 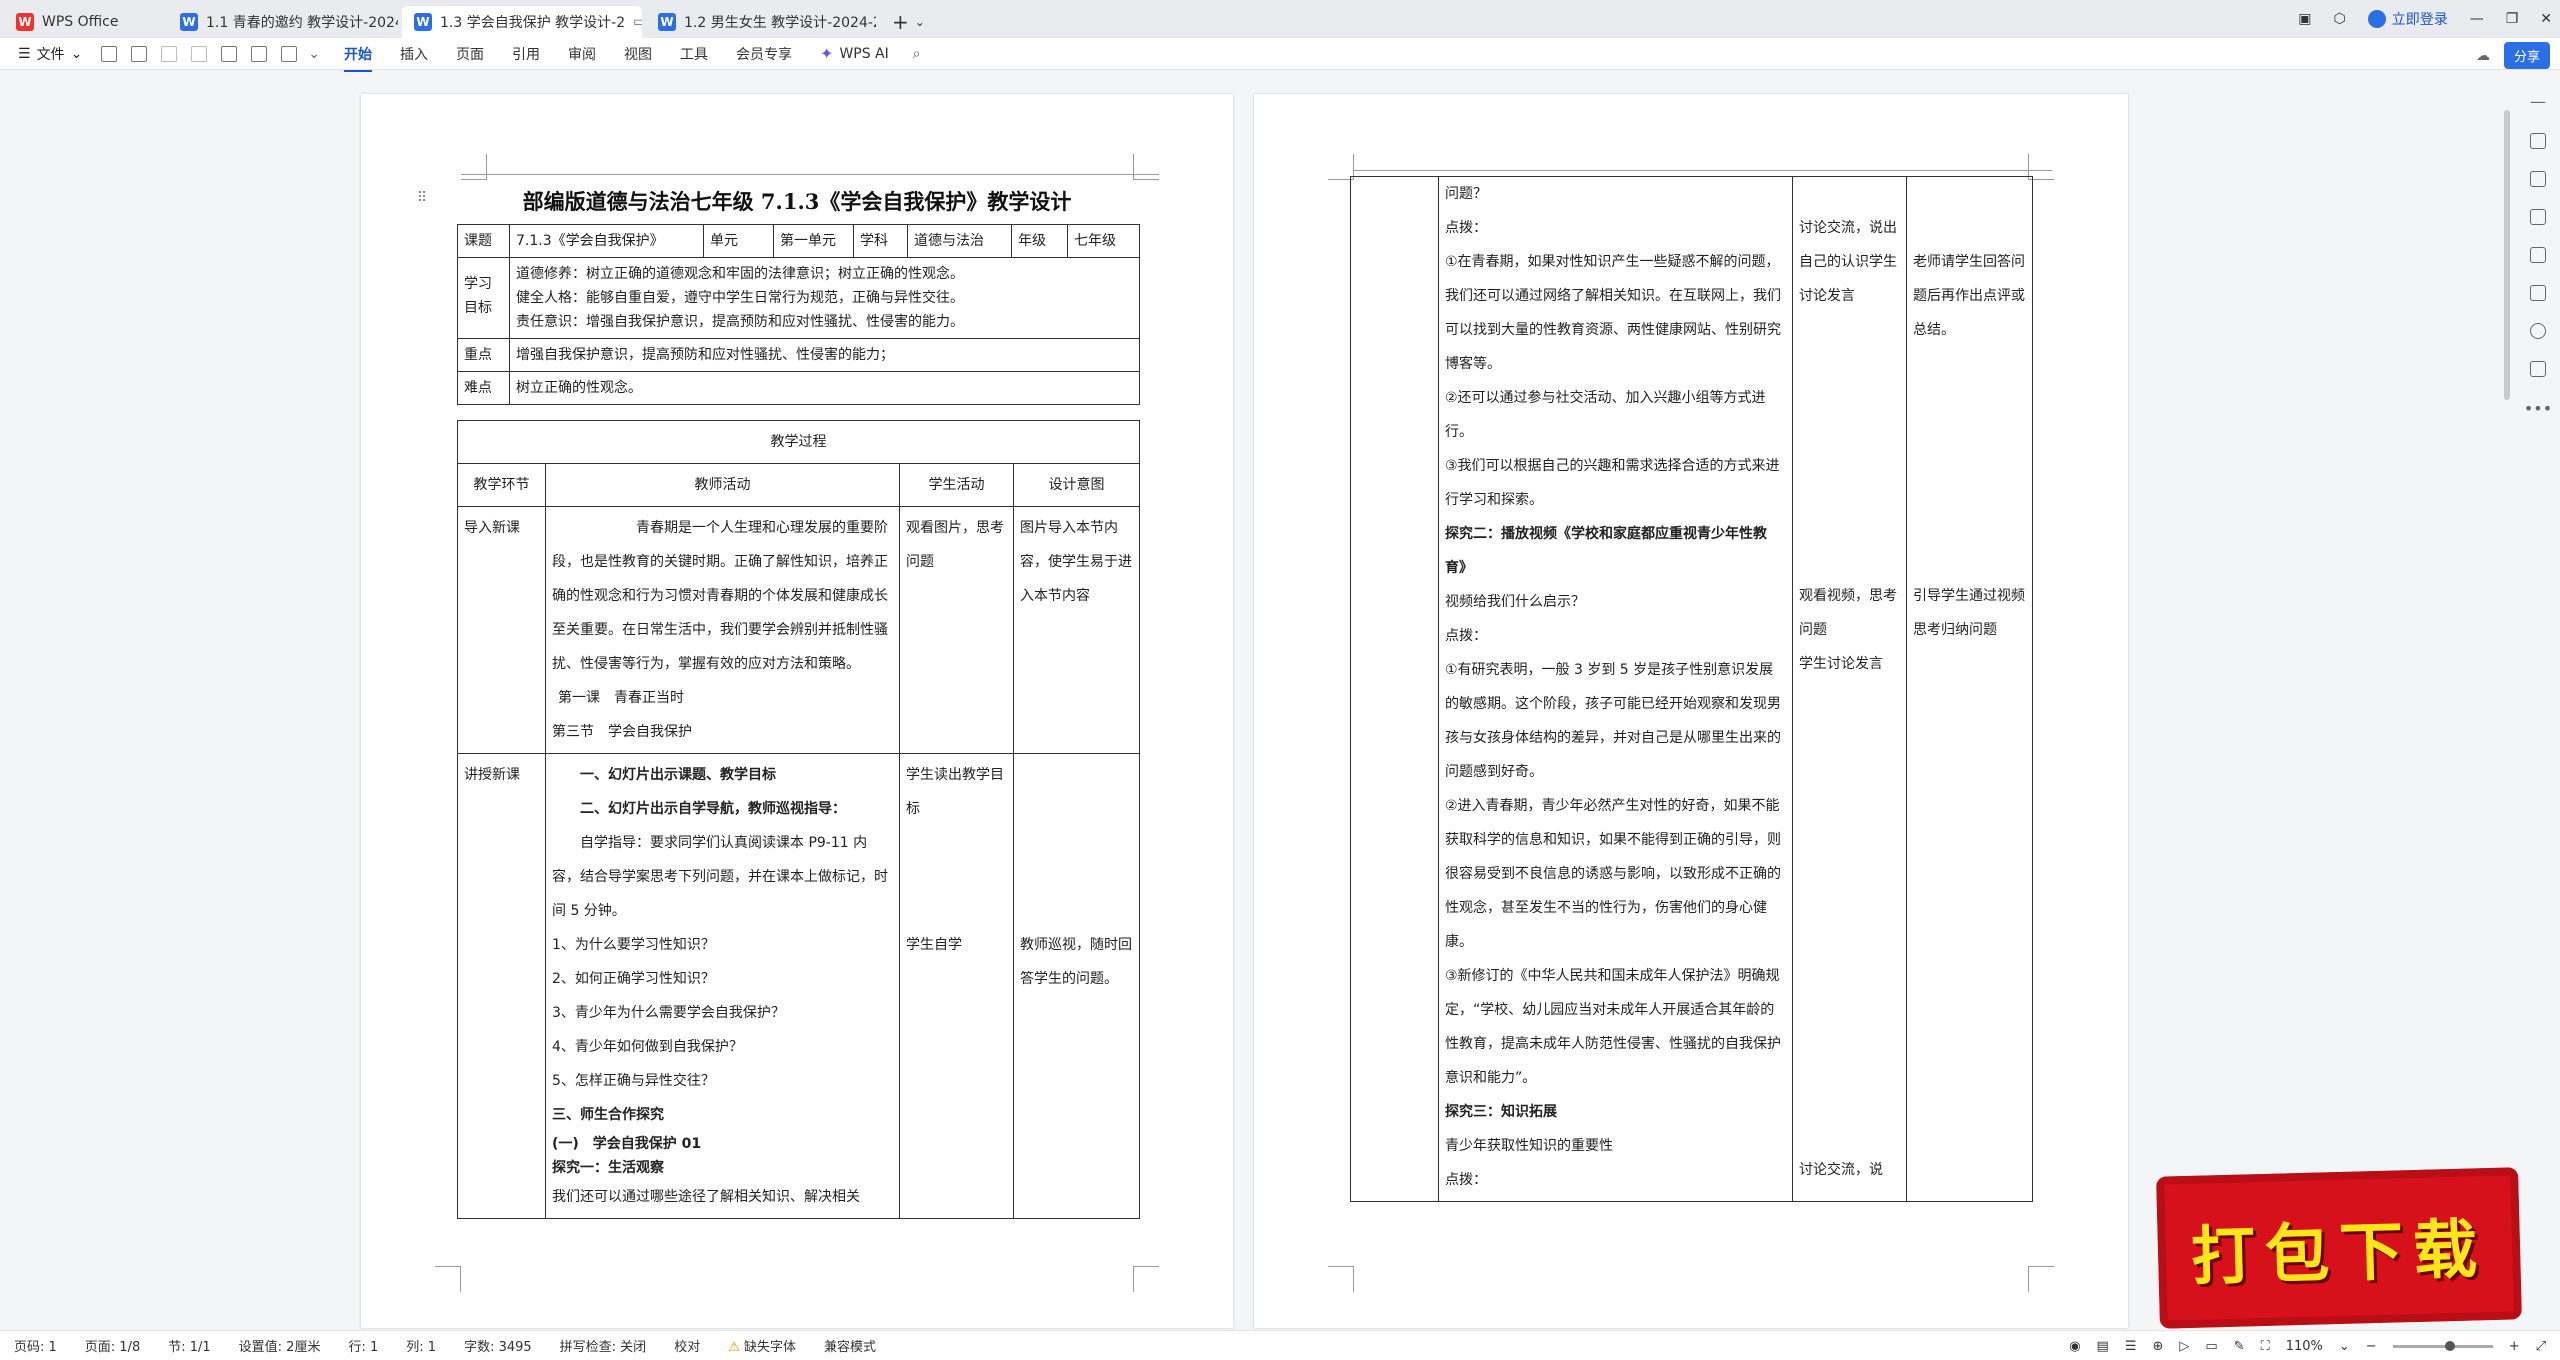 I want to click on export-pdf-icon, so click(x=229, y=53).